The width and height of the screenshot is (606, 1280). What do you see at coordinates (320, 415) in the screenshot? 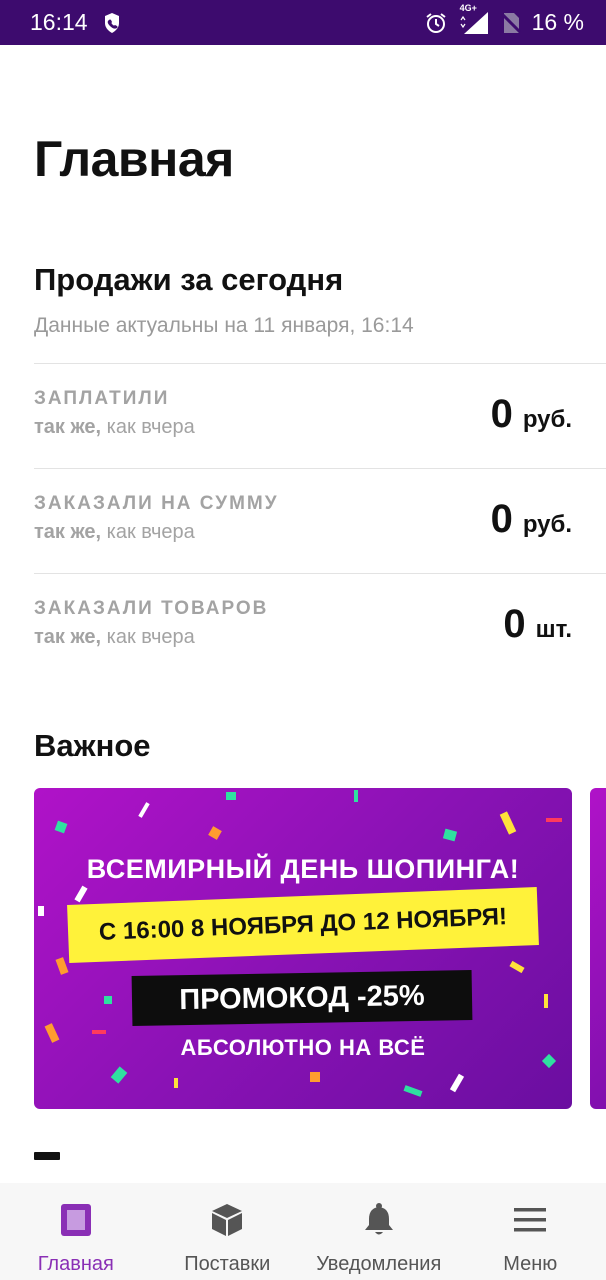
I see `stat-row-paid: ЗАПЛАТИЛИ так же, как вчера 0 руб.` at bounding box center [320, 415].